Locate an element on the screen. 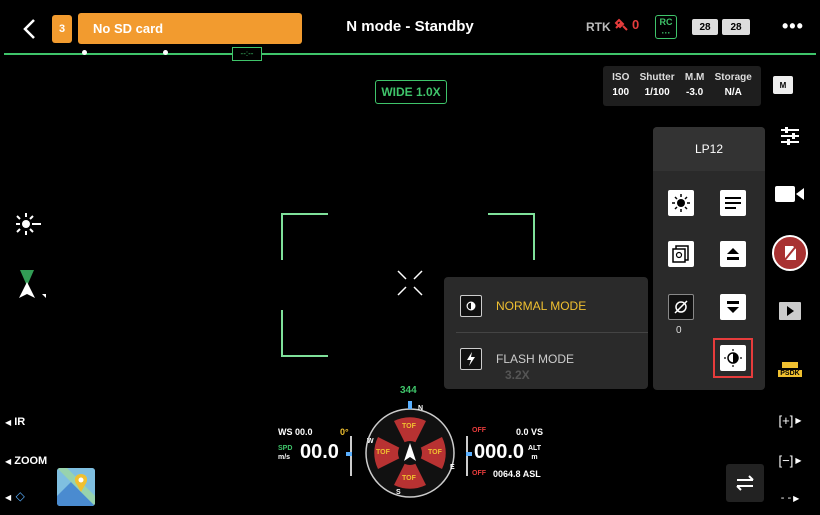 Image resolution: width=820 pixels, height=515 pixels. satellite-status: 0 is located at coordinates (626, 24).